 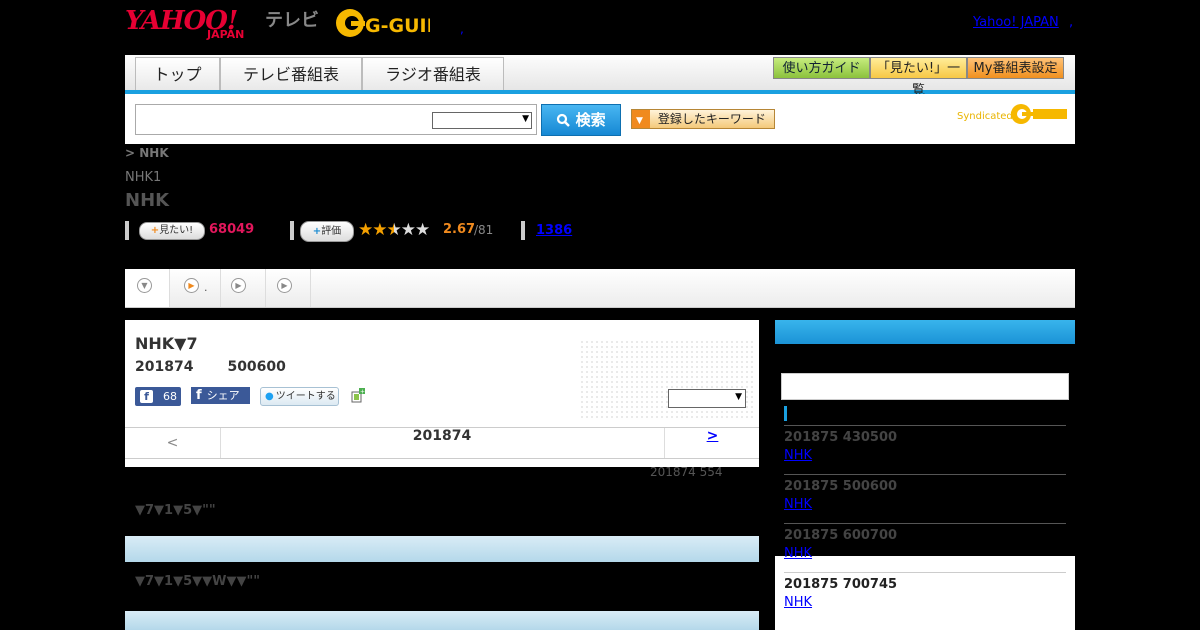 What do you see at coordinates (821, 68) in the screenshot?
I see `guide-button: 使い方ガイド` at bounding box center [821, 68].